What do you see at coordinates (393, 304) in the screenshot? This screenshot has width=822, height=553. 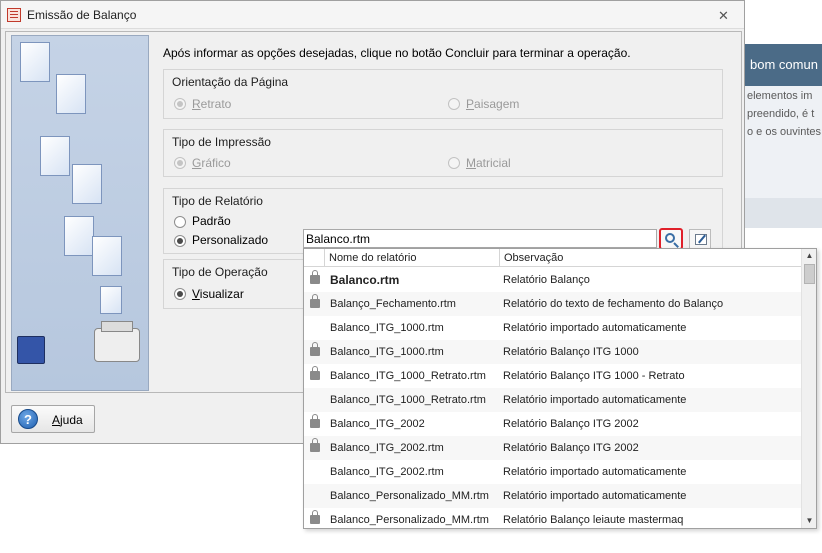 I see `report-name: Balanço_Fechamento.rtm` at bounding box center [393, 304].